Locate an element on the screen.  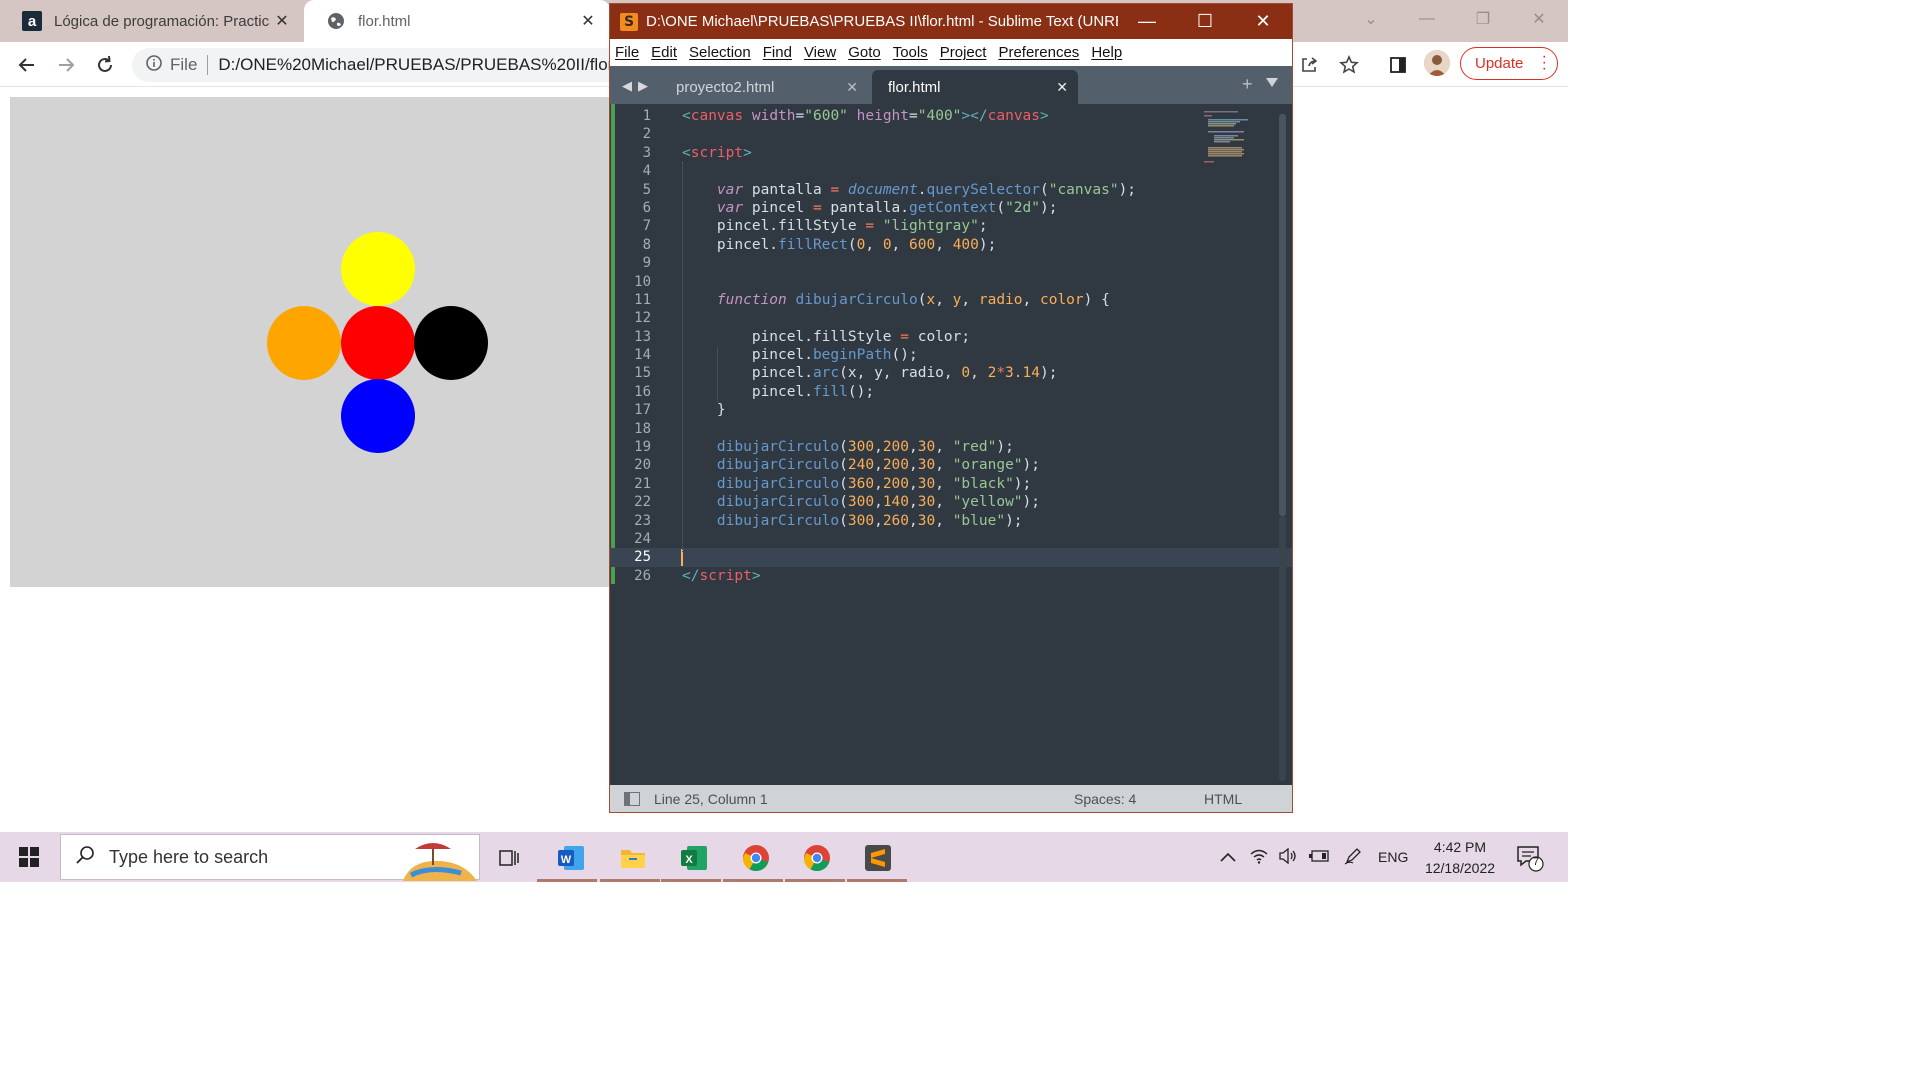
menu-tools: Tools is located at coordinates (910, 52).